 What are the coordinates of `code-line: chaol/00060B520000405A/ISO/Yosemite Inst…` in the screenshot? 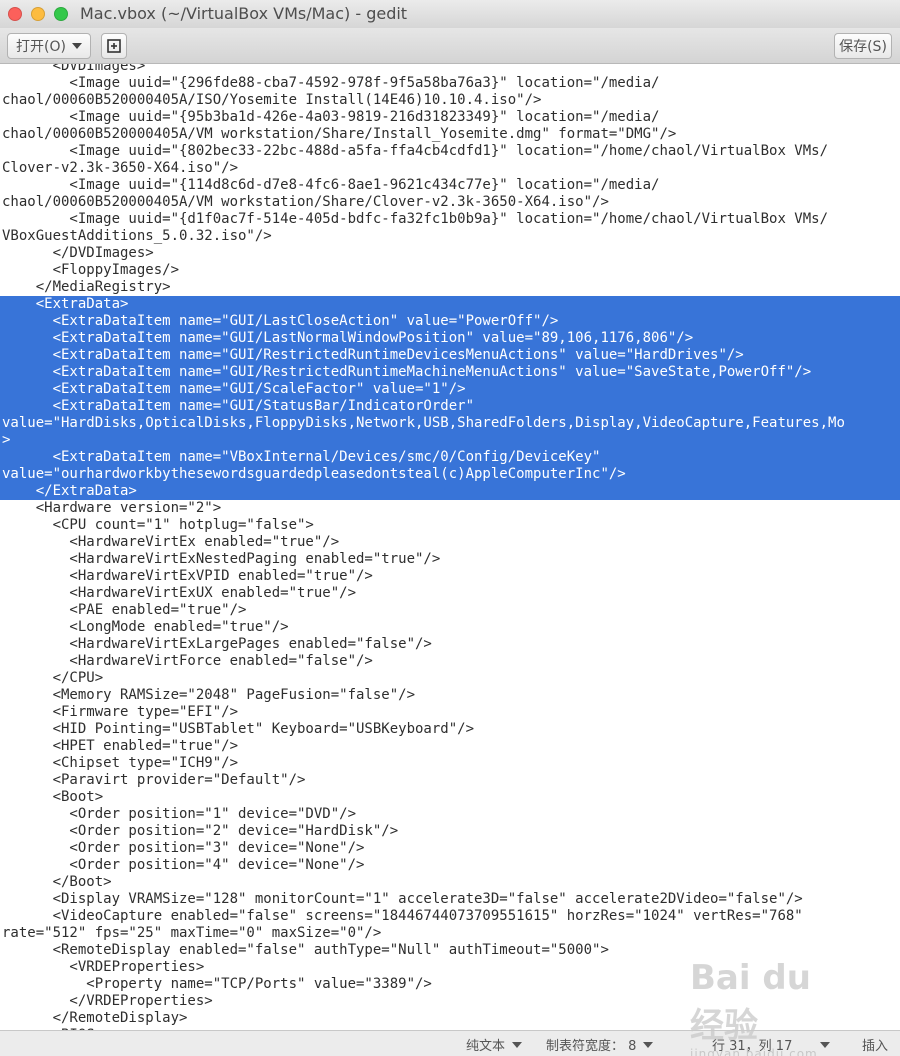 It's located at (272, 100).